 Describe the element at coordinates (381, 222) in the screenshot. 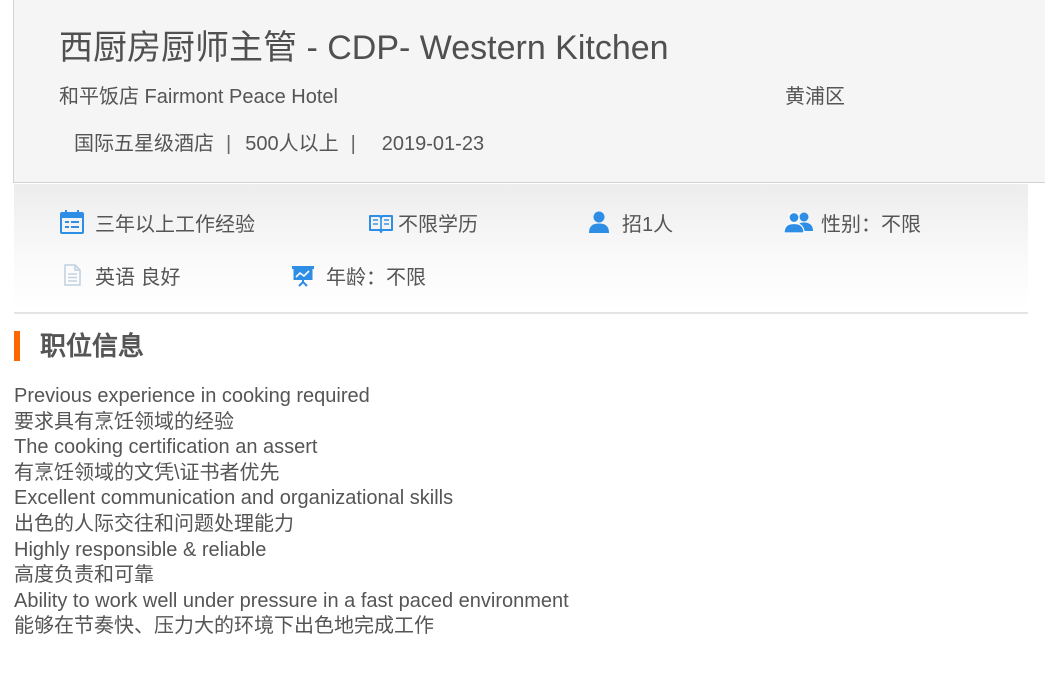

I see `book-icon` at that location.